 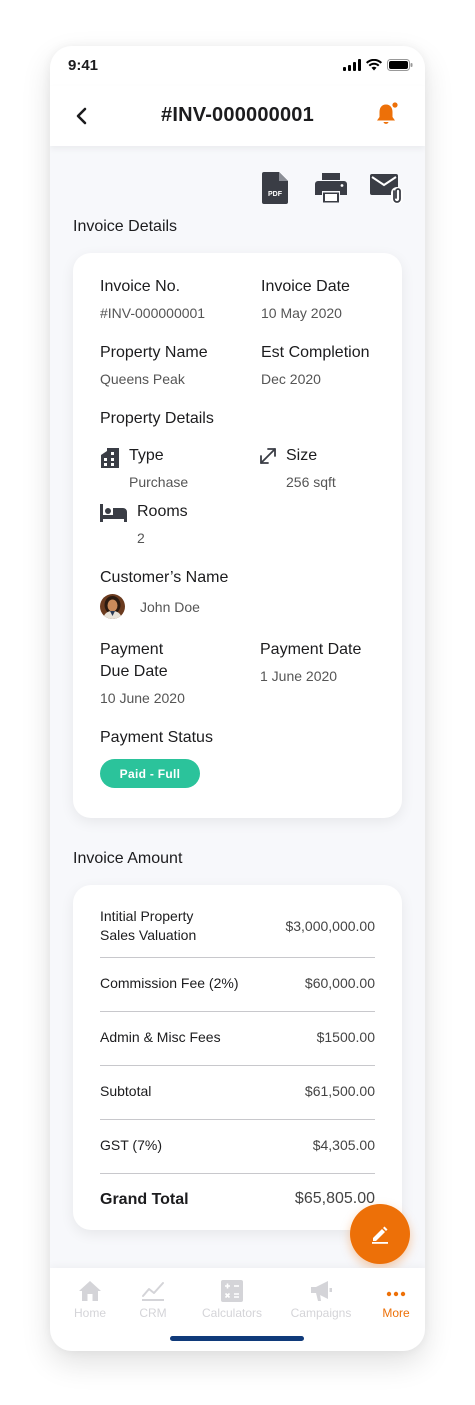 What do you see at coordinates (343, 1145) in the screenshot?
I see `amount-value: $4,305.00` at bounding box center [343, 1145].